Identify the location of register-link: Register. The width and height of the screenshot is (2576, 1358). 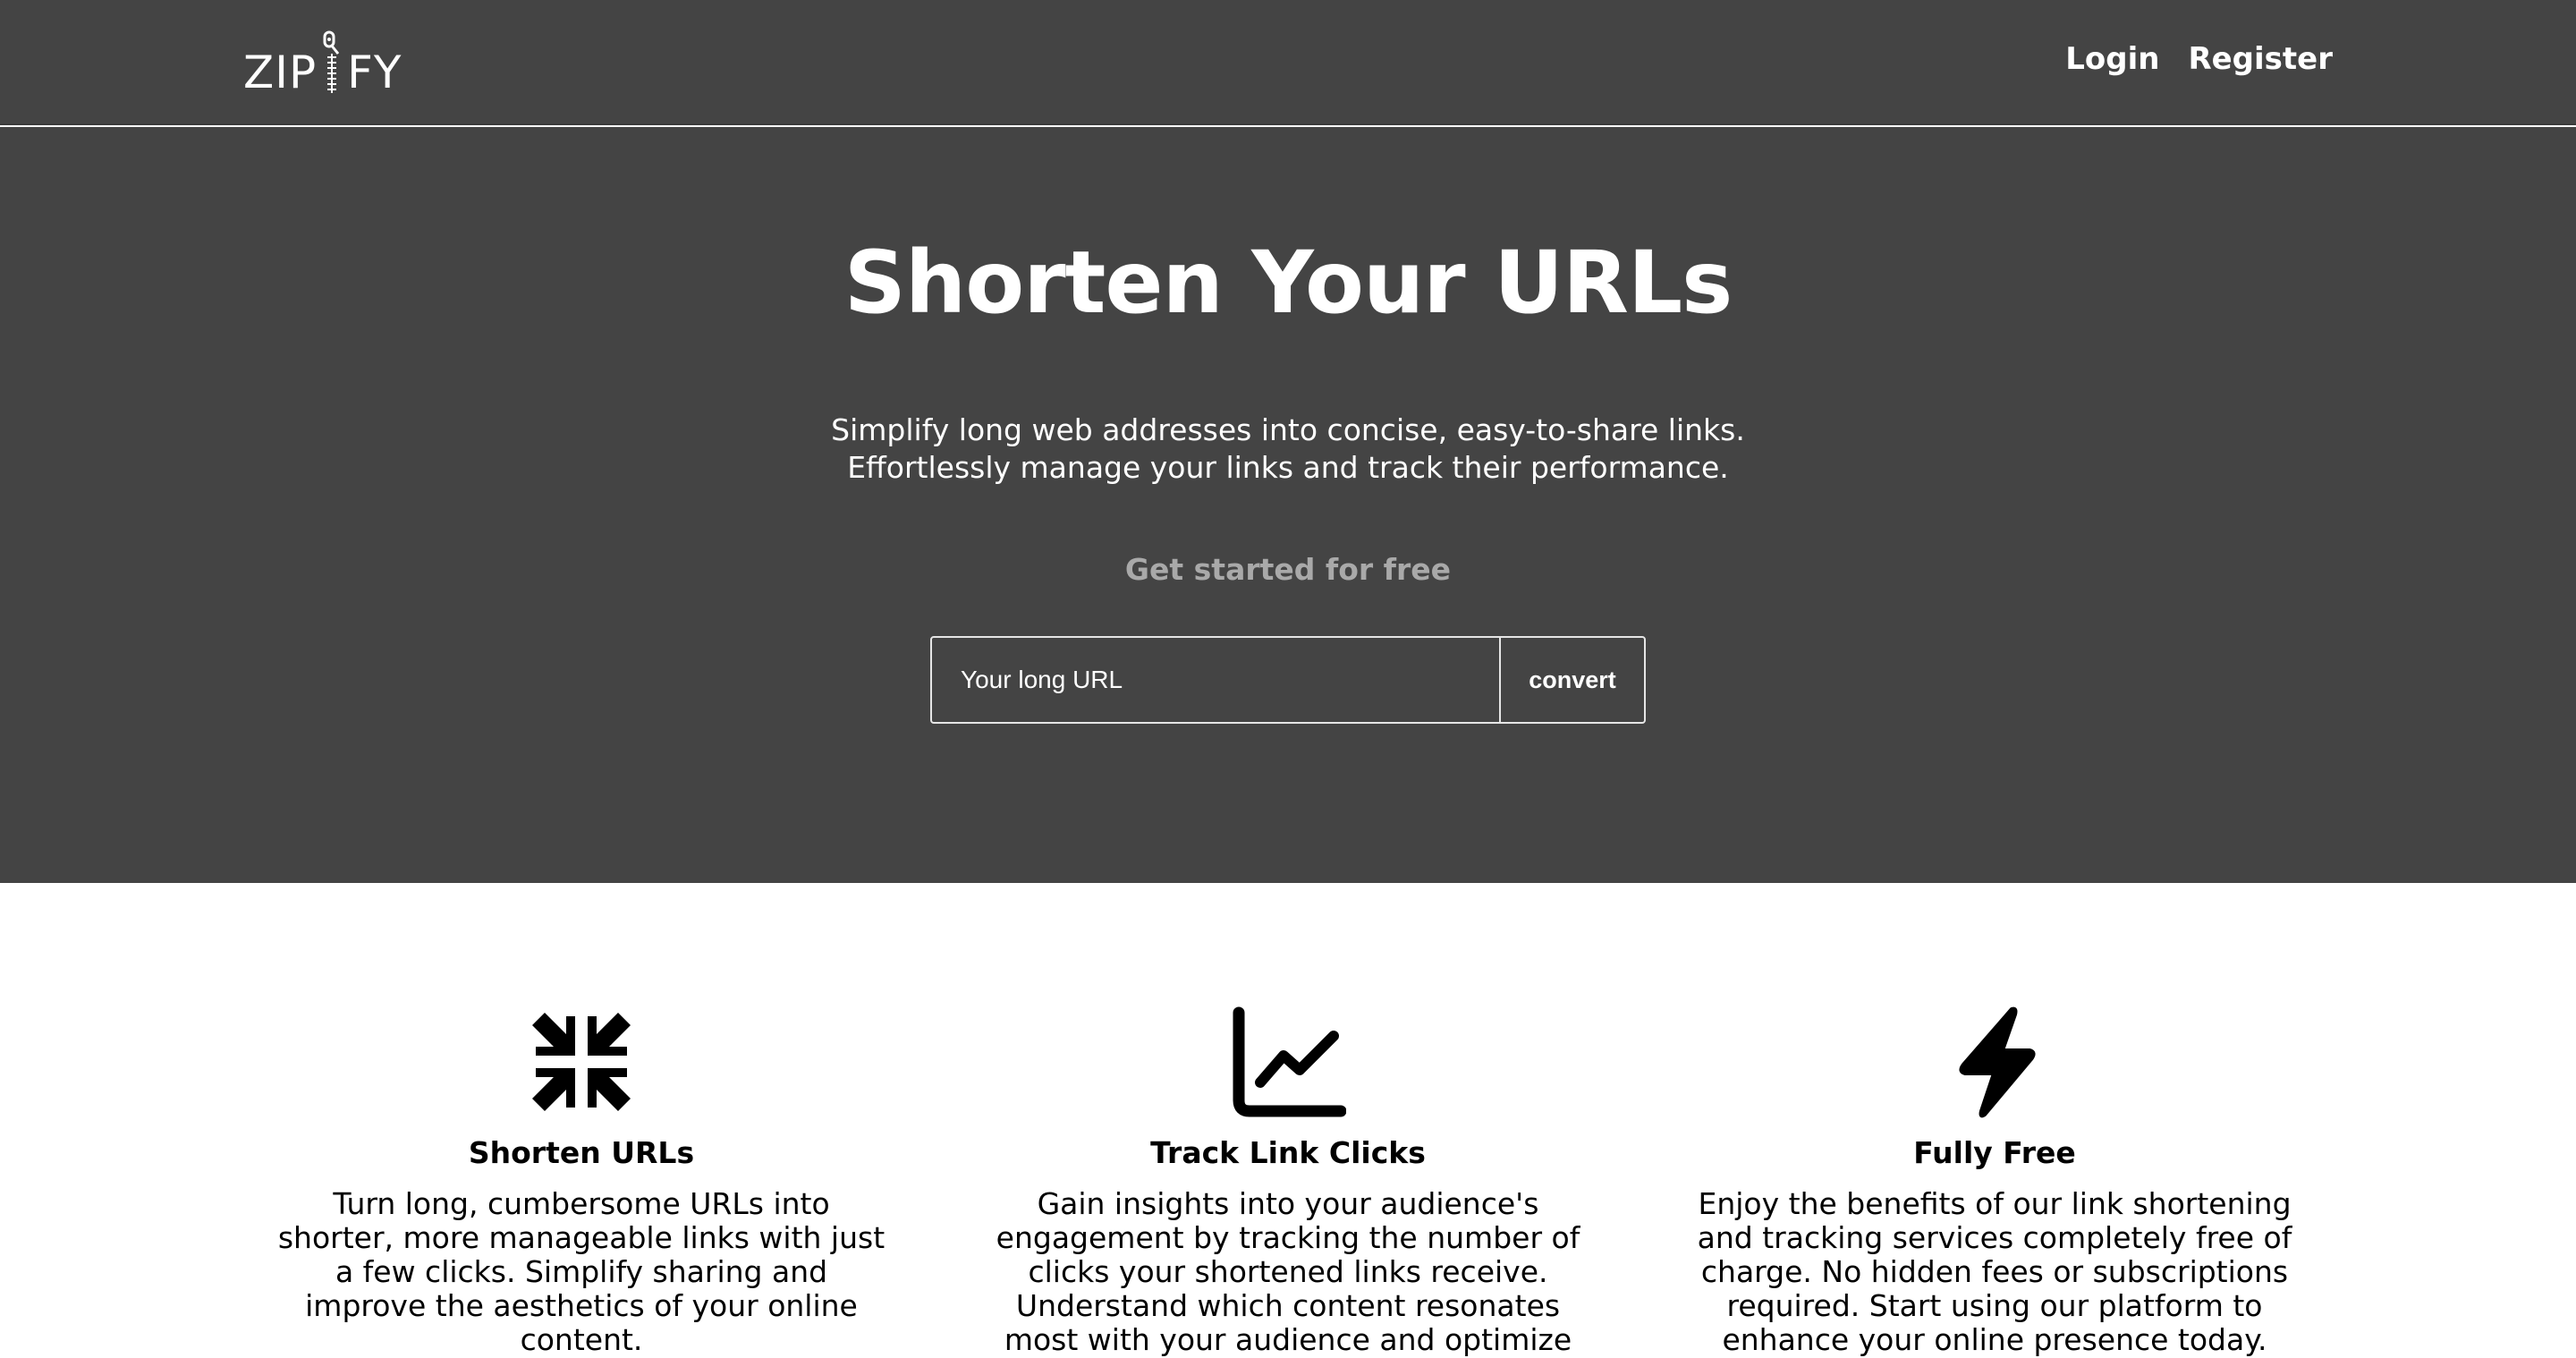
(2260, 59).